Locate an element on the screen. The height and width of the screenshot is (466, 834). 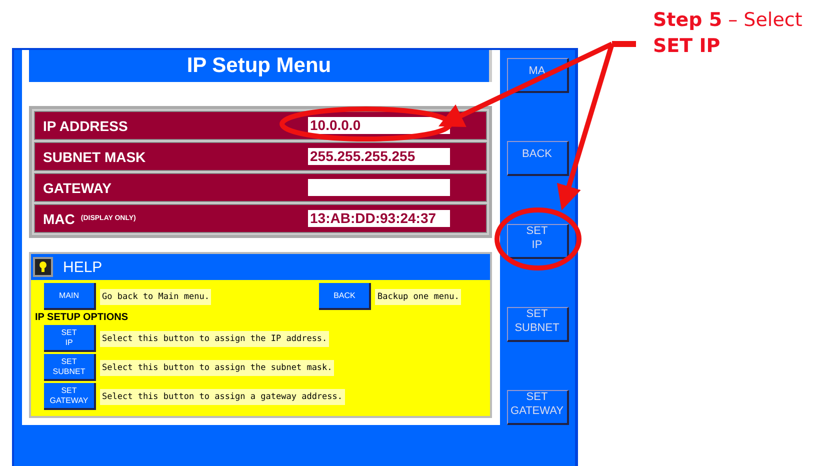
help-button: SET IP is located at coordinates (70, 338).